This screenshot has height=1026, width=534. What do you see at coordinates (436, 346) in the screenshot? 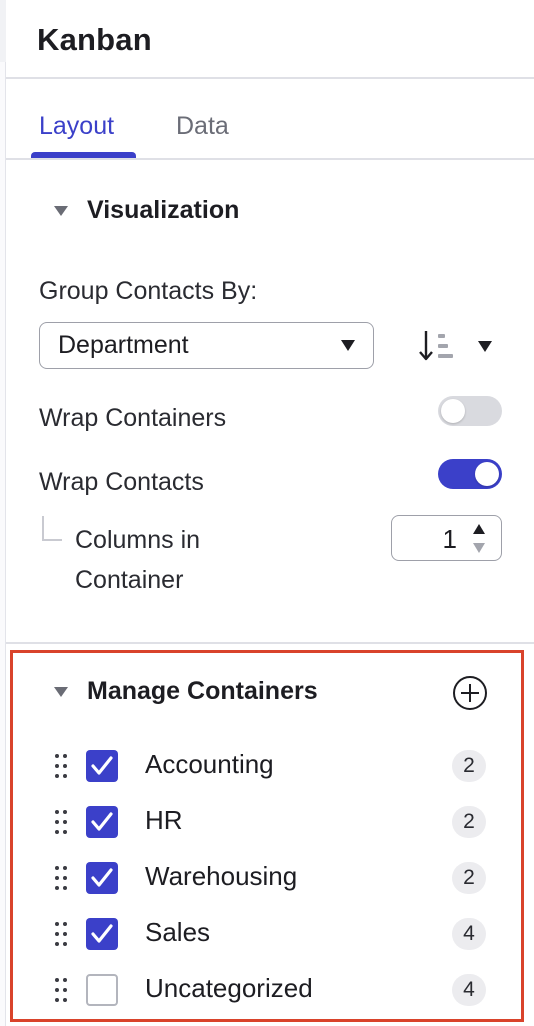
I see `sort-order-icon` at bounding box center [436, 346].